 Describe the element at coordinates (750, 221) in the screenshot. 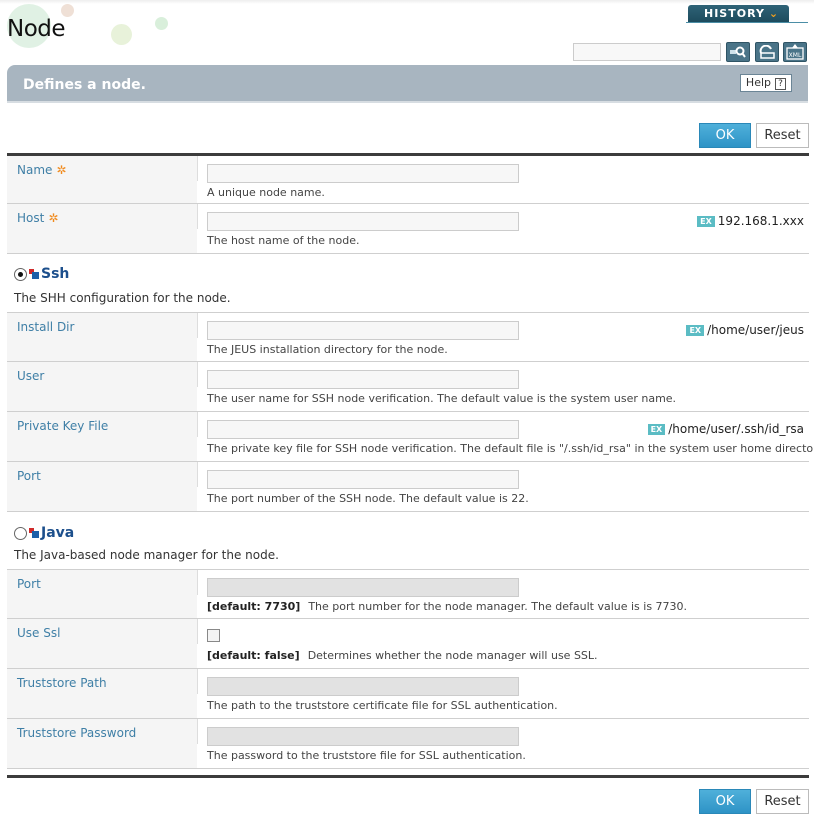

I see `example-value: EX 192.168.1.xxx` at that location.